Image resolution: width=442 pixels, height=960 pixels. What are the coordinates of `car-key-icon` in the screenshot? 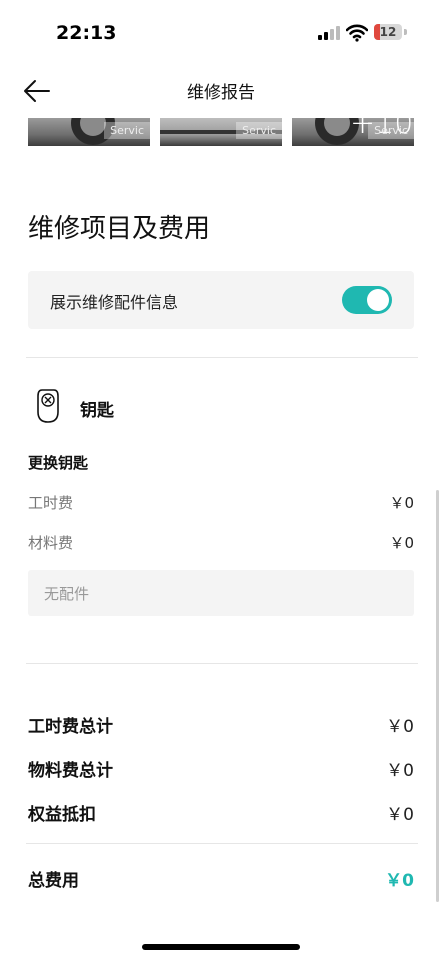 It's located at (48, 406).